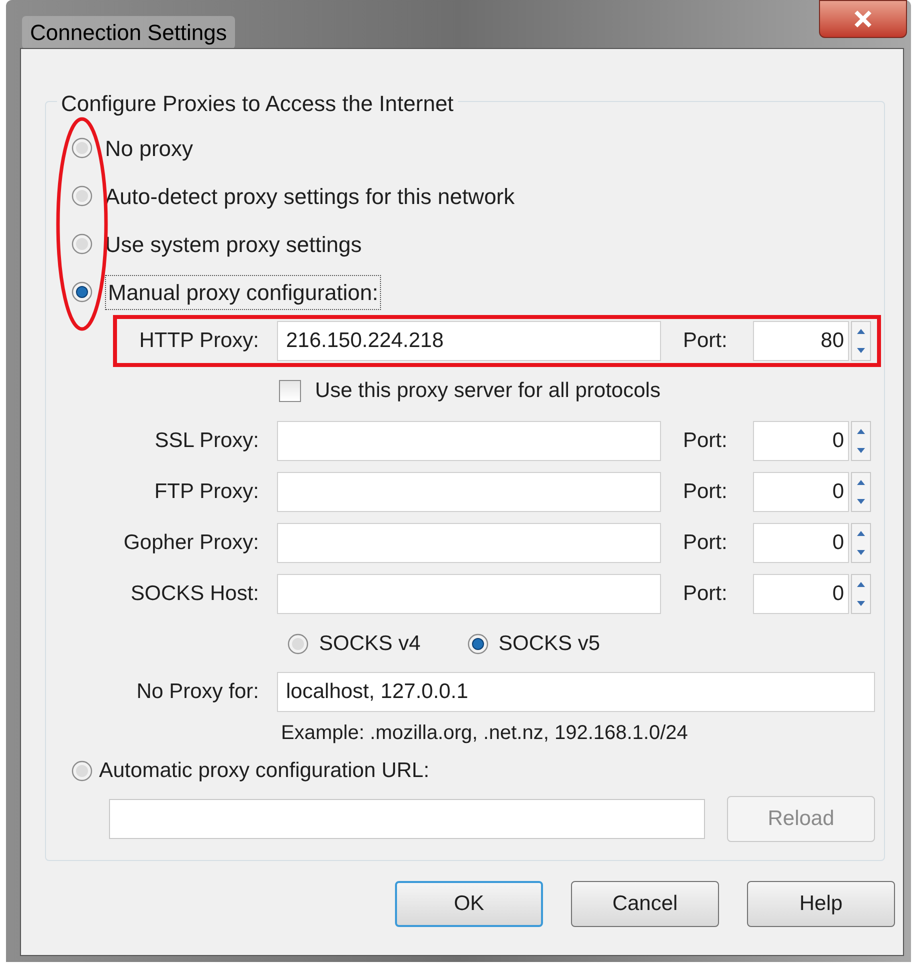 This screenshot has width=913, height=965. I want to click on radio-label: Use system proxy settings, so click(233, 244).